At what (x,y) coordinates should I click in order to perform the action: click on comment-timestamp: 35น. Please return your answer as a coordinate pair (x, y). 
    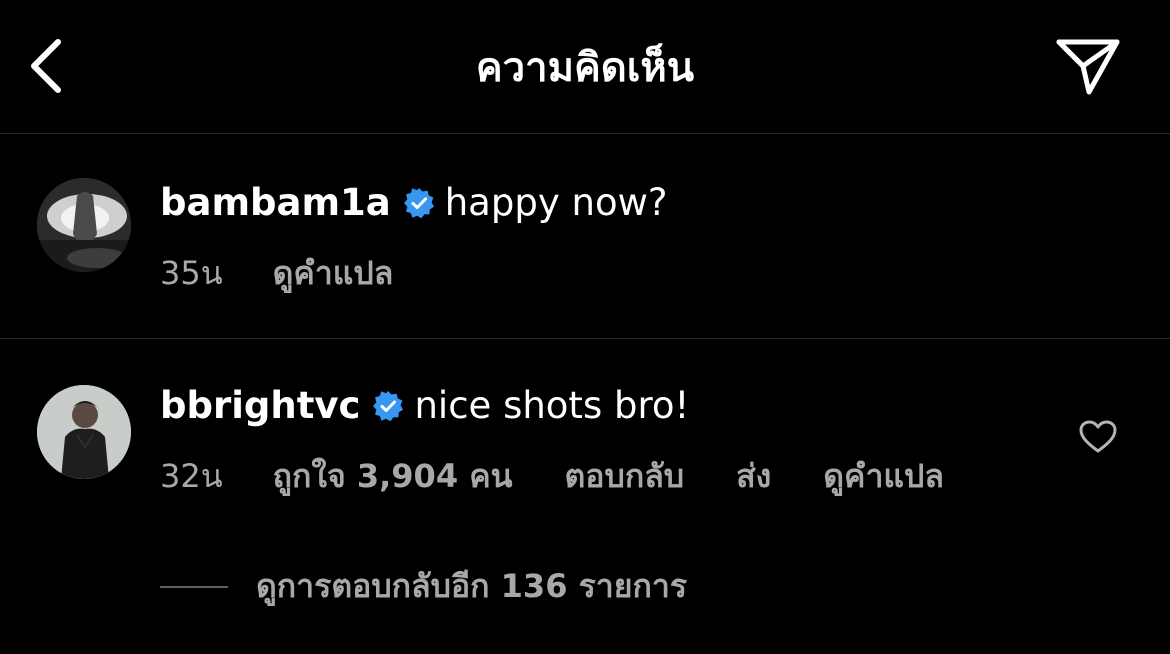
    Looking at the image, I should click on (191, 273).